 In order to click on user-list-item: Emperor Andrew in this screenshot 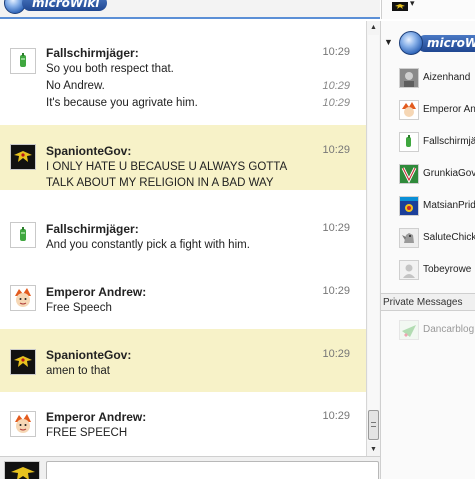, I will do `click(428, 110)`.